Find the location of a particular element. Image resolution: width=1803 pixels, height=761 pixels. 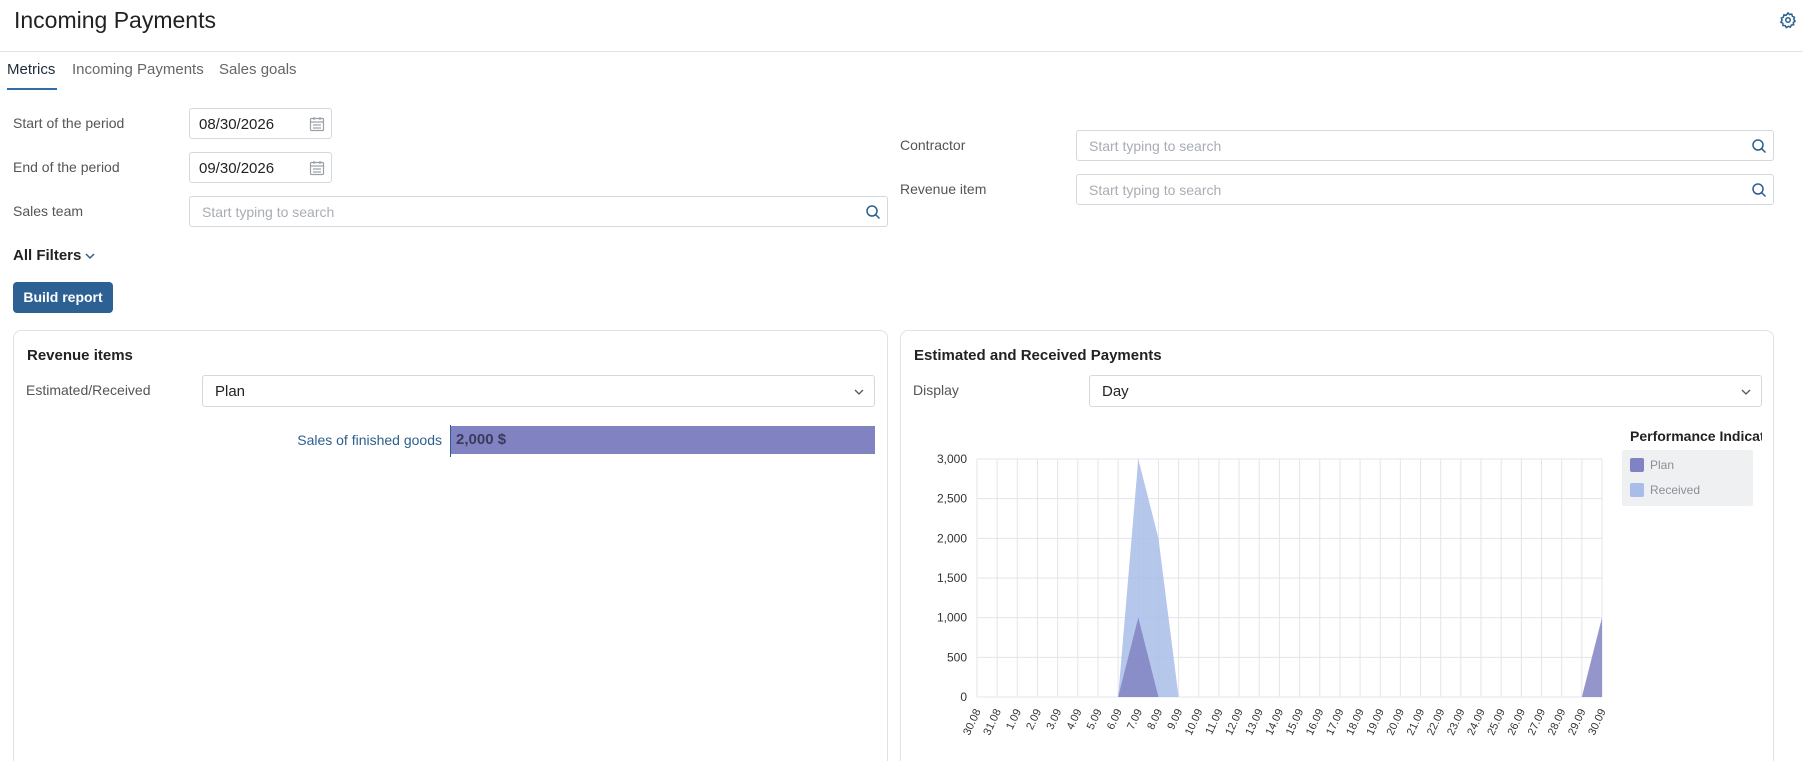

contractor-search is located at coordinates (1425, 145).